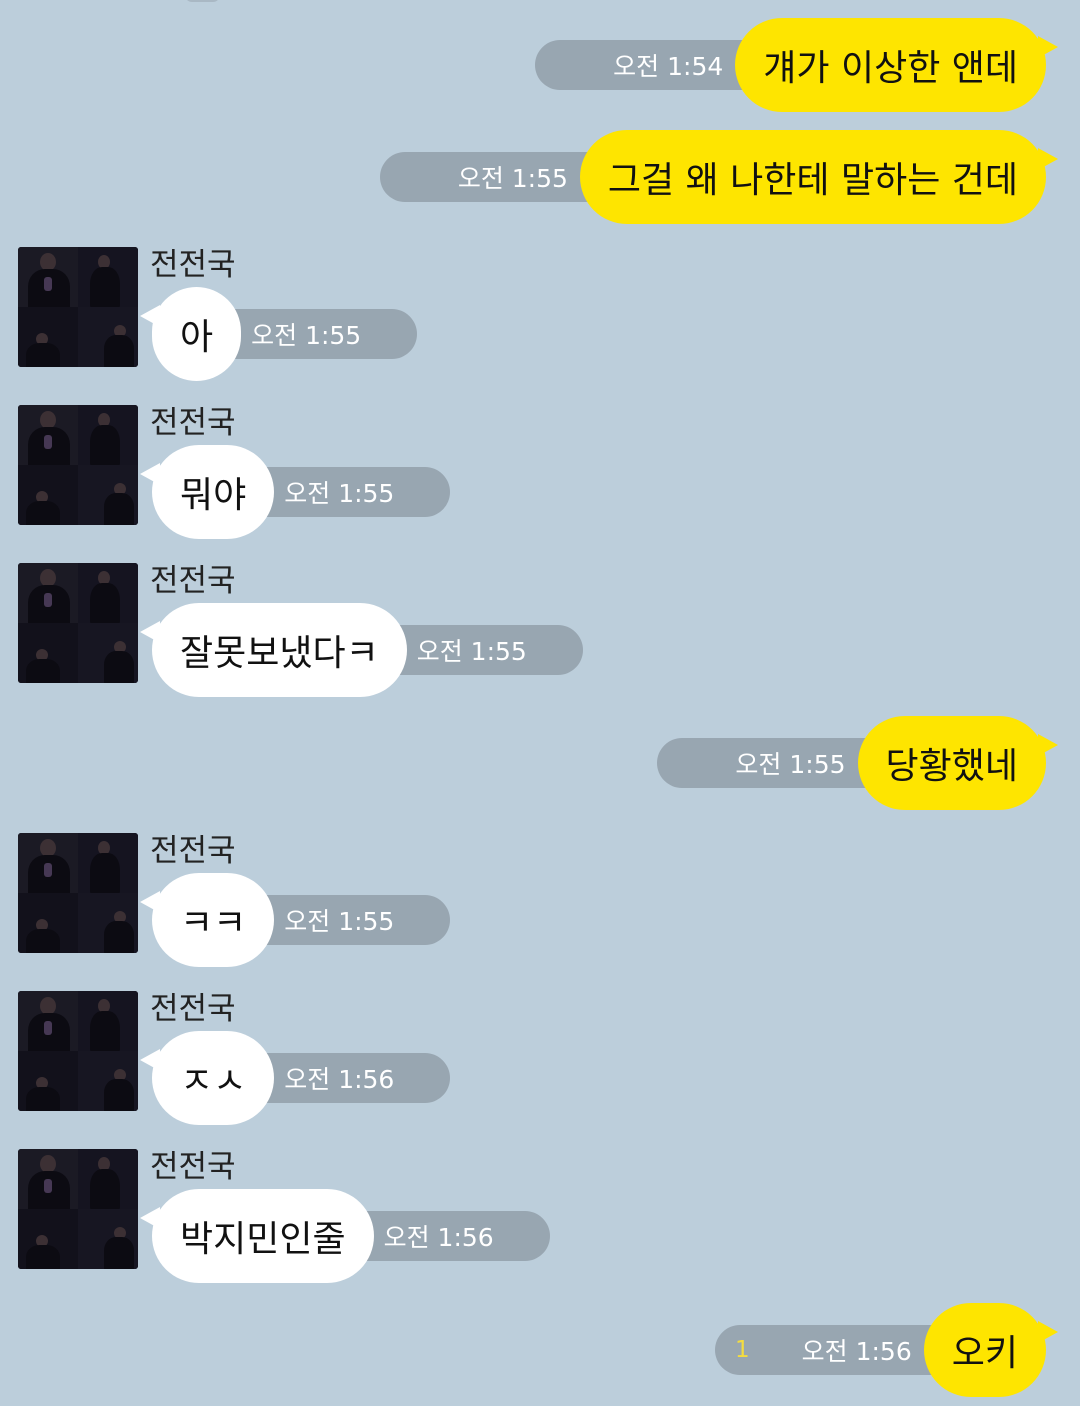  Describe the element at coordinates (951, 766) in the screenshot. I see `message-text: 당황했네` at that location.